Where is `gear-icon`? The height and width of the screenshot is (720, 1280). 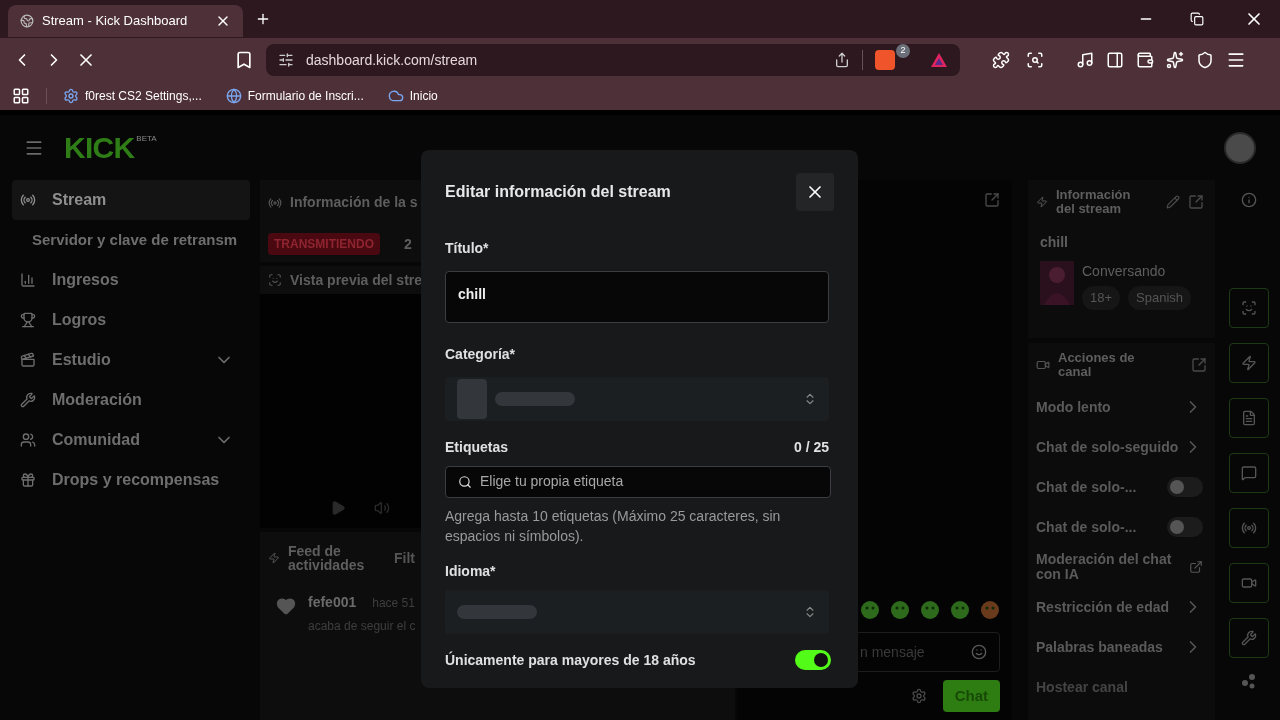 gear-icon is located at coordinates (71, 96).